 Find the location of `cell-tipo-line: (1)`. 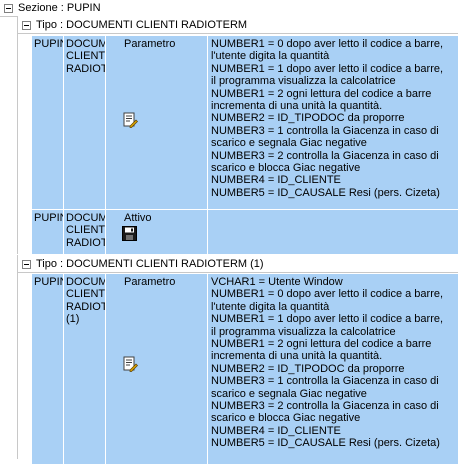

cell-tipo-line: (1) is located at coordinates (73, 319).